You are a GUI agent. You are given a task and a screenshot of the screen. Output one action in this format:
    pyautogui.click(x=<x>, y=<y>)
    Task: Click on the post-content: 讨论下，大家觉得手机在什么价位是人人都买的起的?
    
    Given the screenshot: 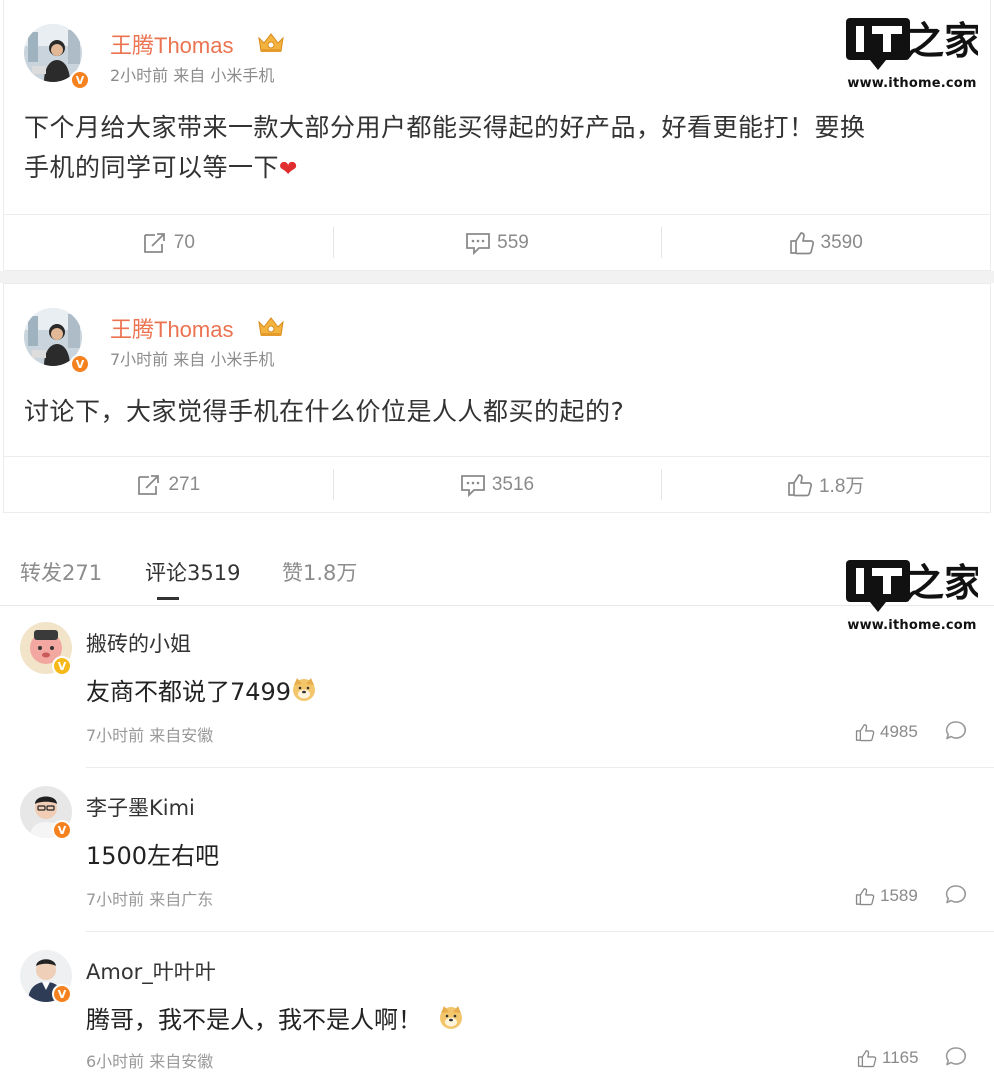 What is the action you would take?
    pyautogui.click(x=492, y=412)
    